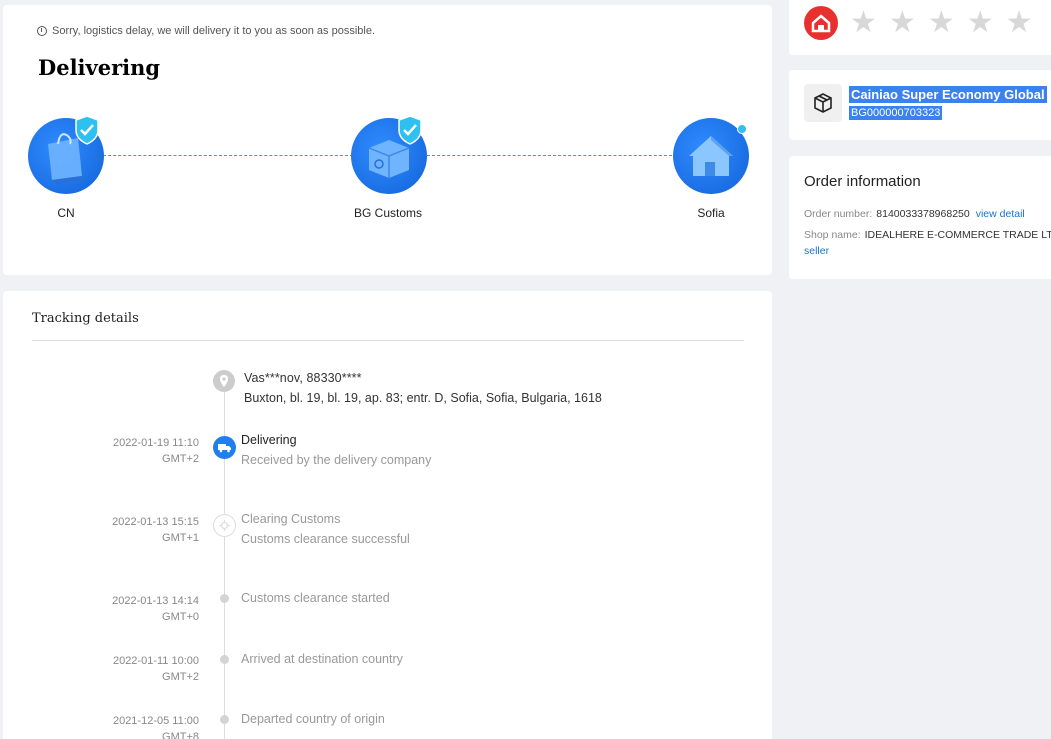 This screenshot has height=739, width=1051. I want to click on event-time: 2022-01-13 14:14 GMT+0, so click(131, 609).